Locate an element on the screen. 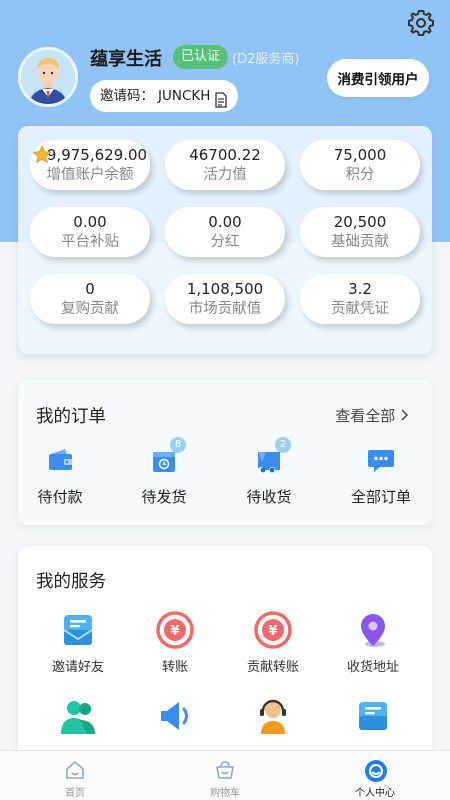 The width and height of the screenshot is (450, 800). orders-title: 我的订单 is located at coordinates (71, 417).